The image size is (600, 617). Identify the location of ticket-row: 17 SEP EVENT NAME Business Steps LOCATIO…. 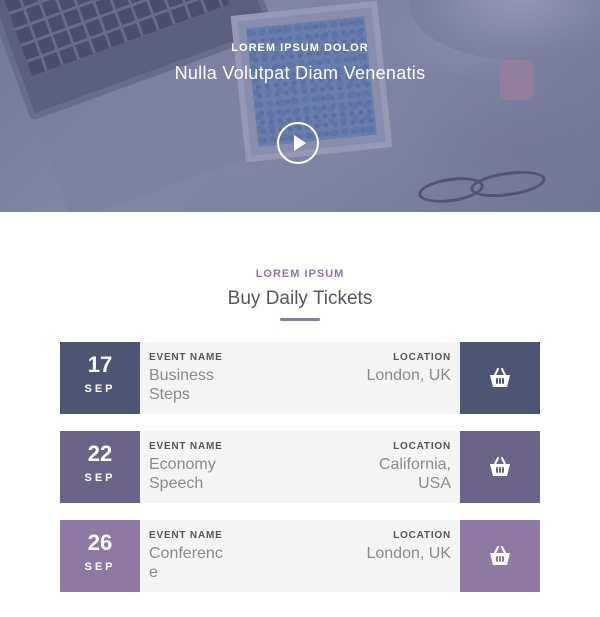
(300, 378).